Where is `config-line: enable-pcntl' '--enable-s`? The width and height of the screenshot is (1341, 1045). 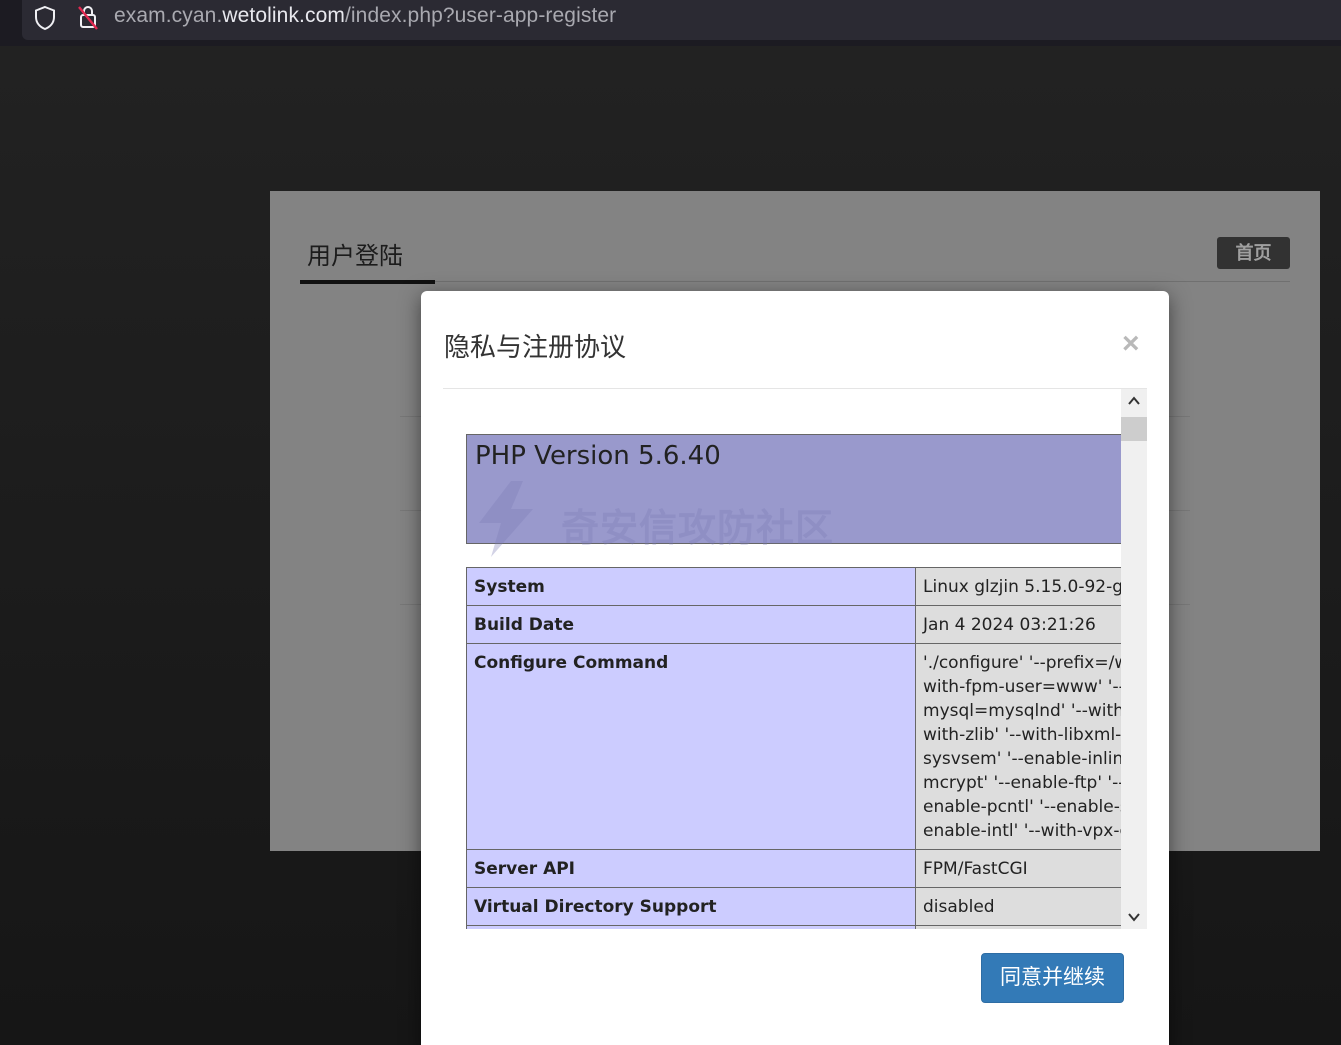 config-line: enable-pcntl' '--enable-s is located at coordinates (1022, 807).